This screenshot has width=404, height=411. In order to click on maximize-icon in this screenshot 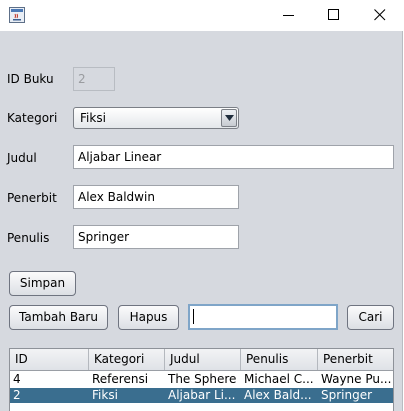, I will do `click(333, 14)`.